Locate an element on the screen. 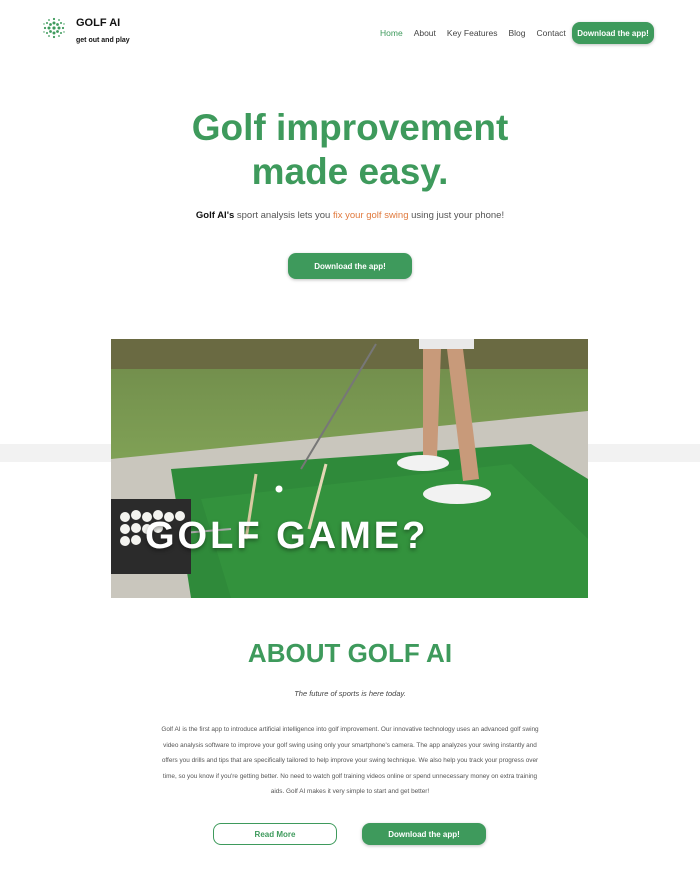 The width and height of the screenshot is (700, 883). hero-sub-brand: Golf AI's is located at coordinates (215, 215).